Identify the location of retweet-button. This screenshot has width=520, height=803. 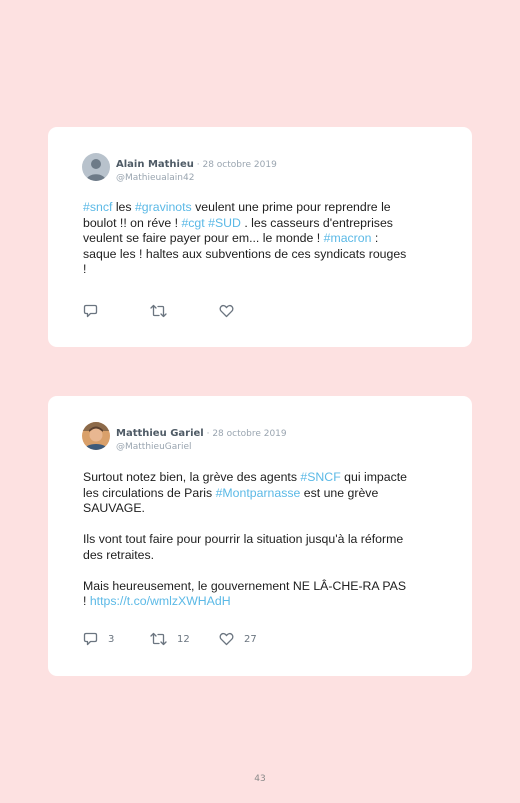
(163, 311).